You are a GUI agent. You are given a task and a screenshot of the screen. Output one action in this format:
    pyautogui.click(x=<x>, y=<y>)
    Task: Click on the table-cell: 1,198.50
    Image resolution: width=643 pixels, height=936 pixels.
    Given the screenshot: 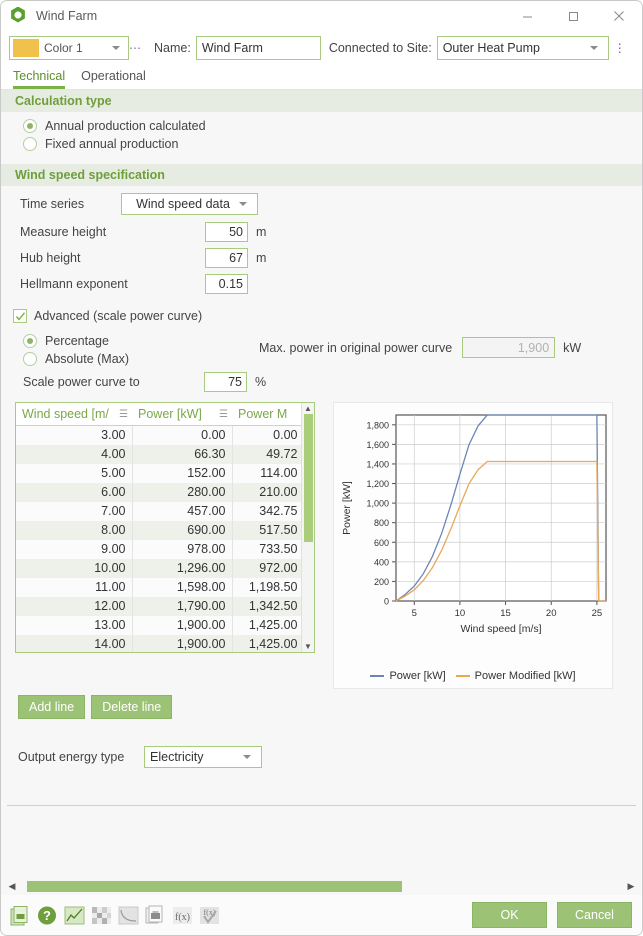 What is the action you would take?
    pyautogui.click(x=266, y=587)
    